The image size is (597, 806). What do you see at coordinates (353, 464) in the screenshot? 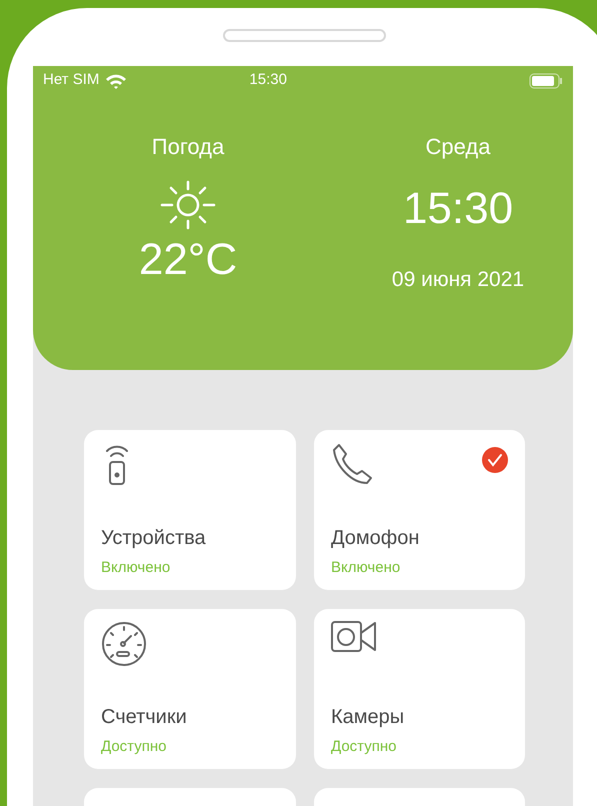
I see `phone-icon` at bounding box center [353, 464].